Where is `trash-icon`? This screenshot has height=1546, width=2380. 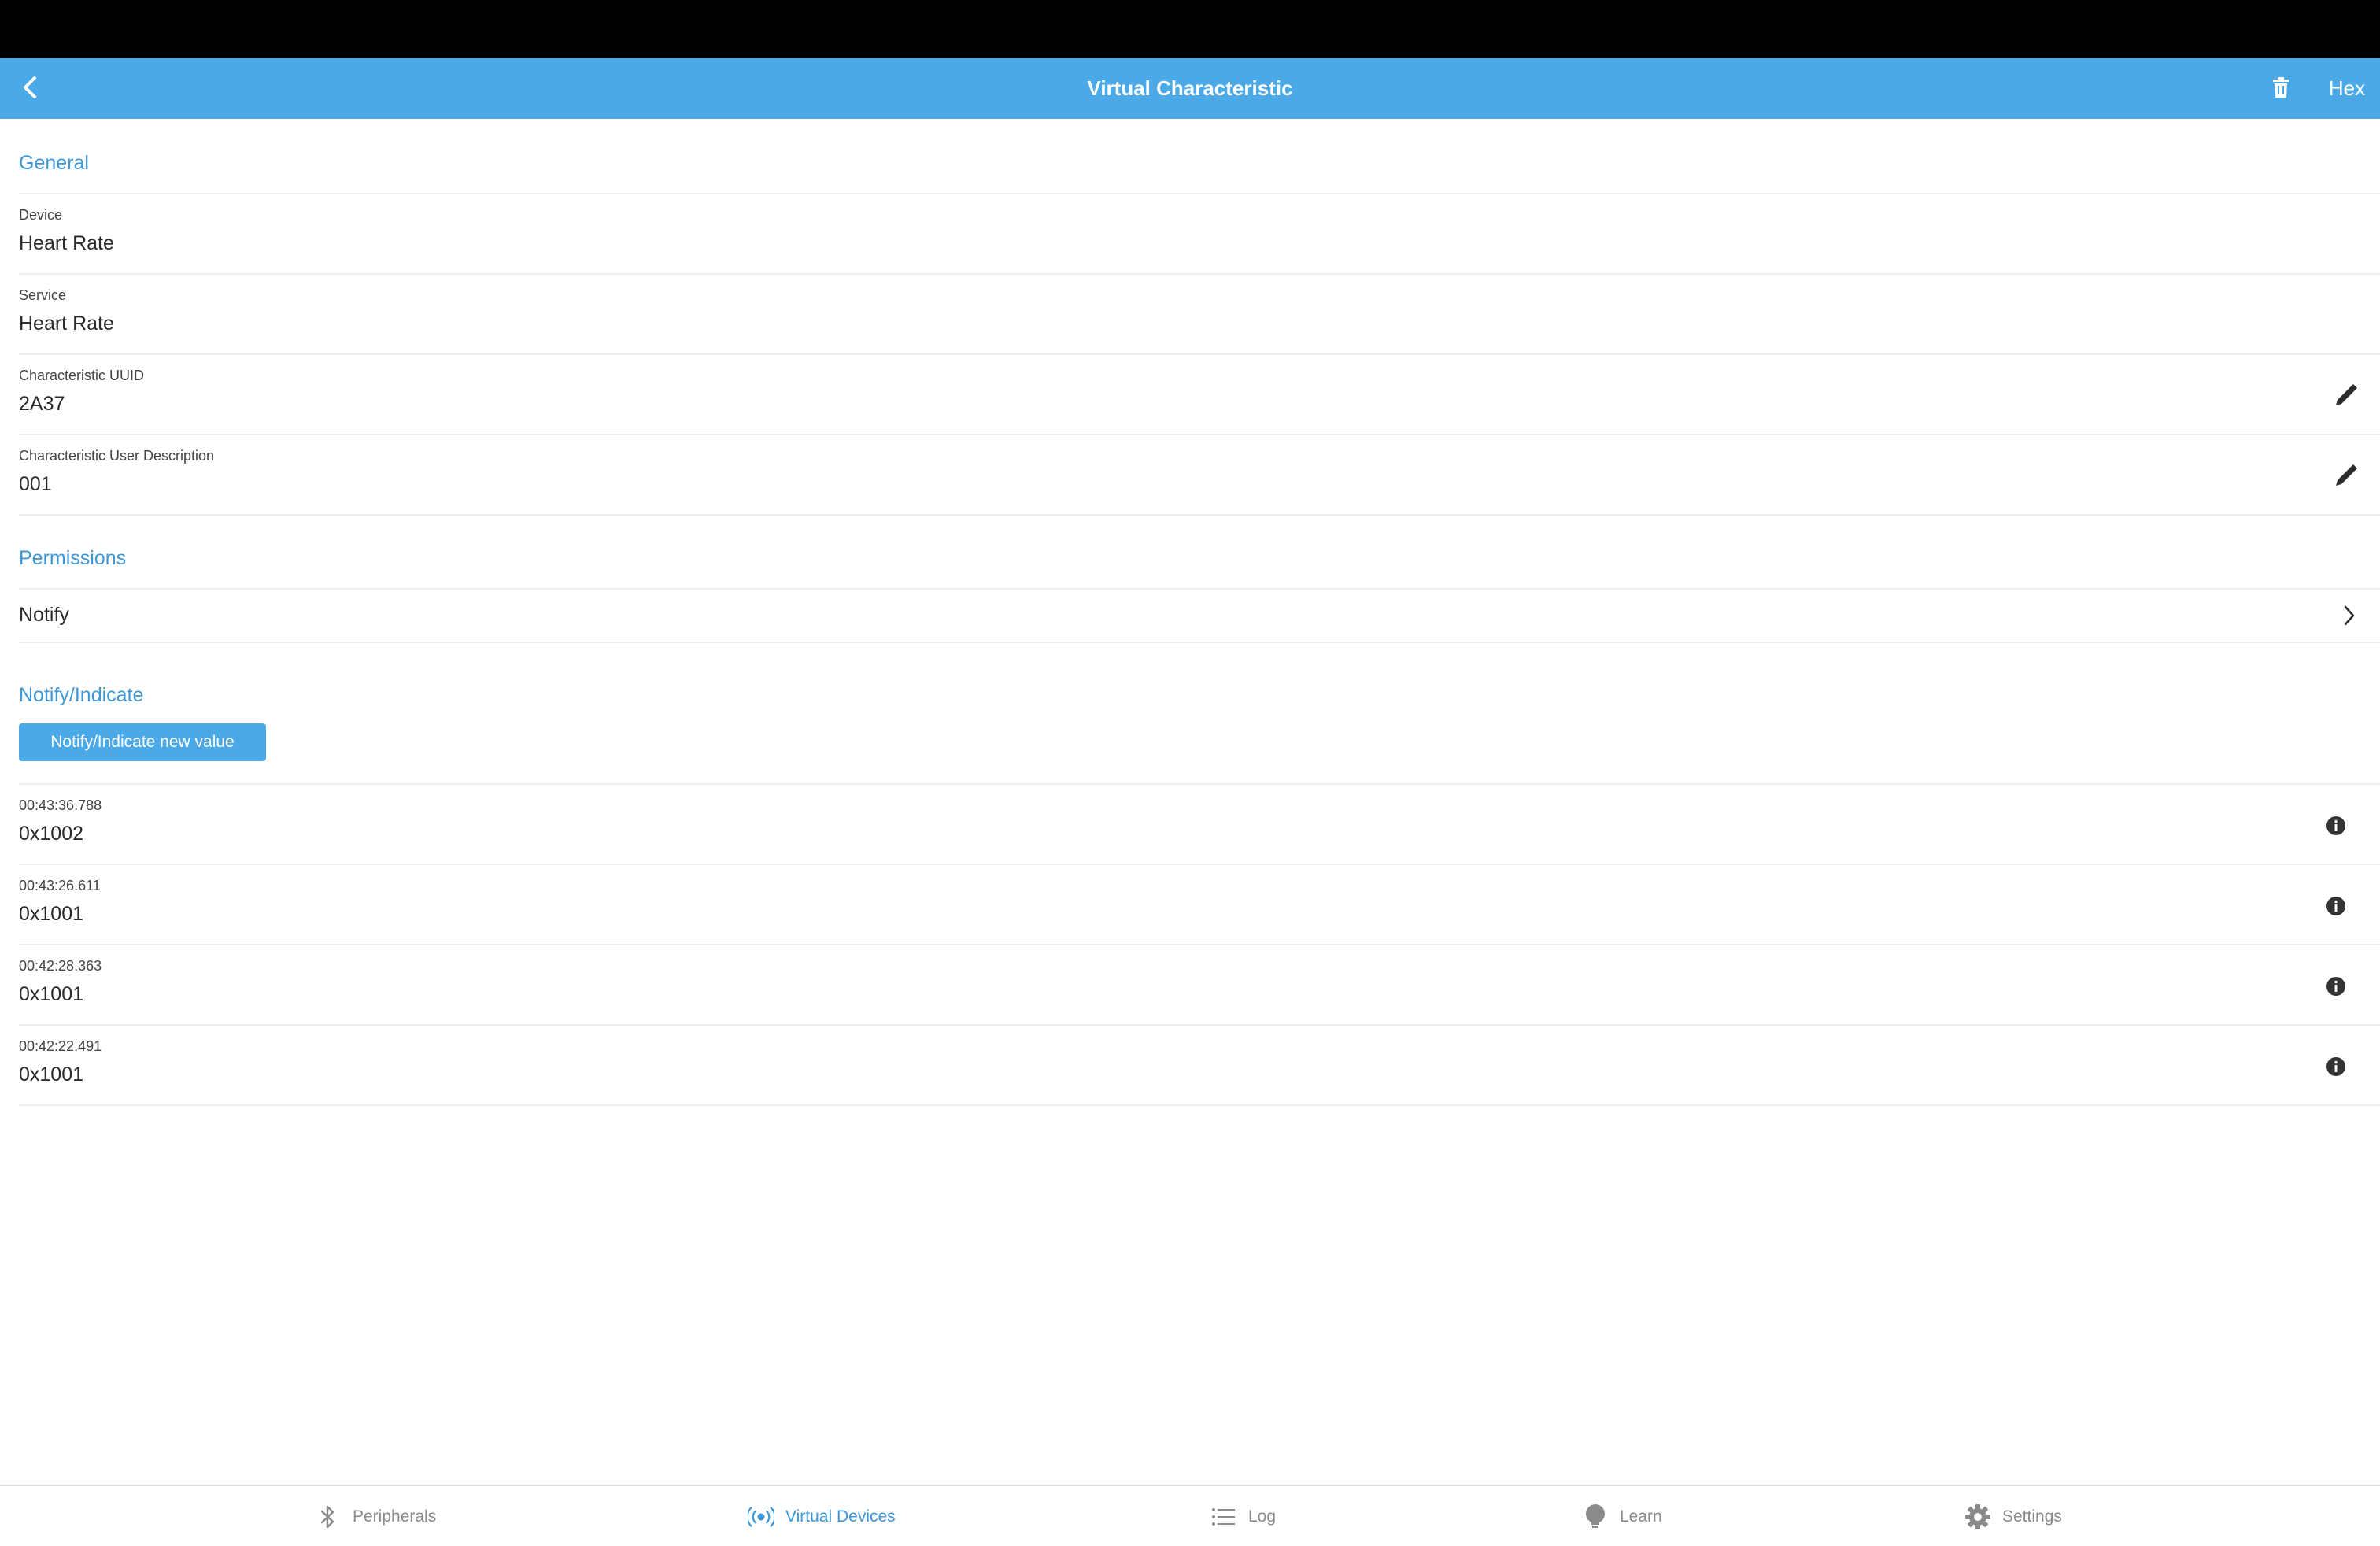
trash-icon is located at coordinates (2280, 89).